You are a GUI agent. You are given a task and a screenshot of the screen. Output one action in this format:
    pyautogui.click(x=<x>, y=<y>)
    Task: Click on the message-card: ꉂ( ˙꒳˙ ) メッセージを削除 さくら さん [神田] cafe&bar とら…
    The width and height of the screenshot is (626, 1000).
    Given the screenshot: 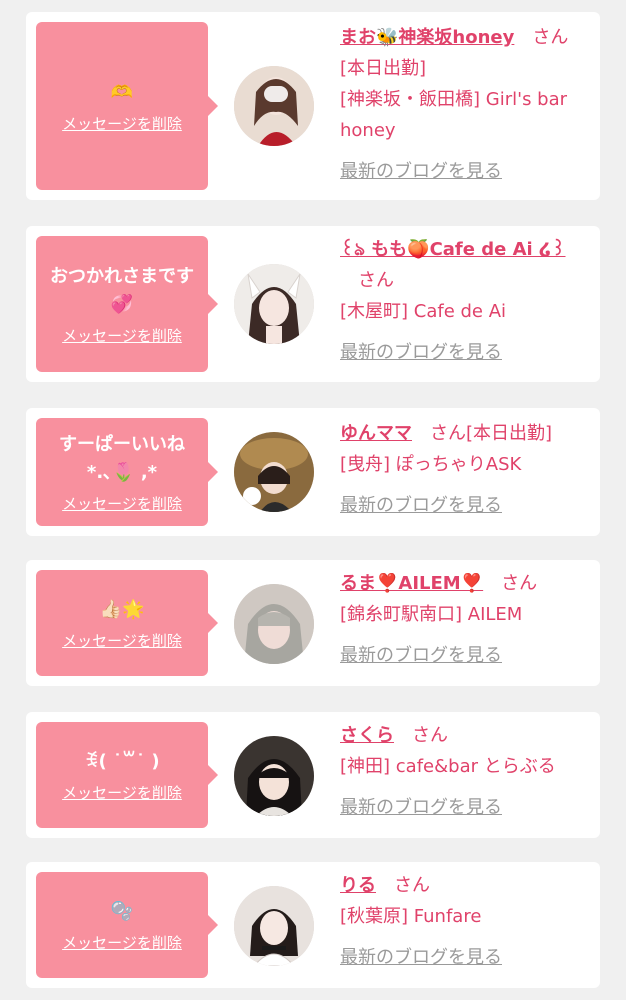 What is the action you would take?
    pyautogui.click(x=313, y=775)
    